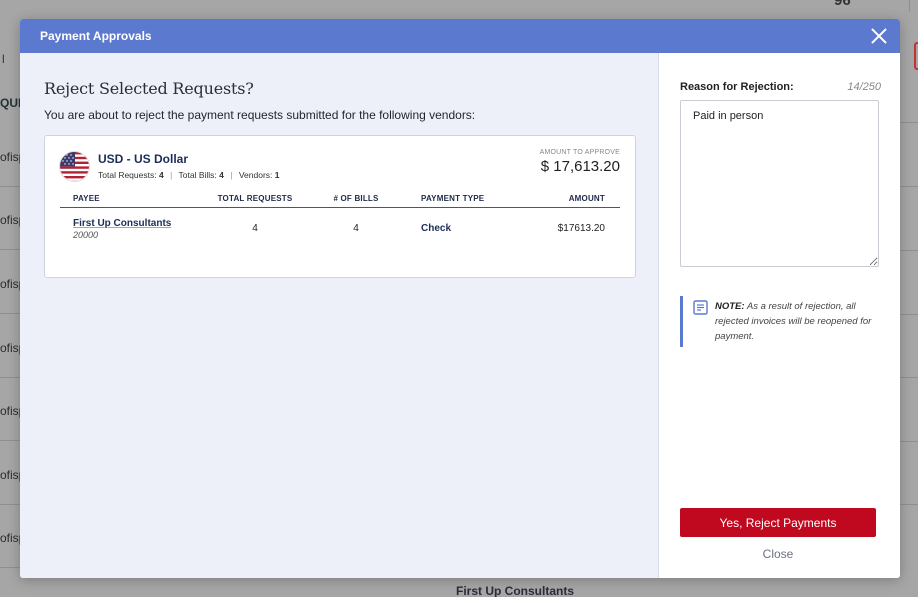 The image size is (918, 597). I want to click on reason-char-count: 14/250, so click(864, 87).